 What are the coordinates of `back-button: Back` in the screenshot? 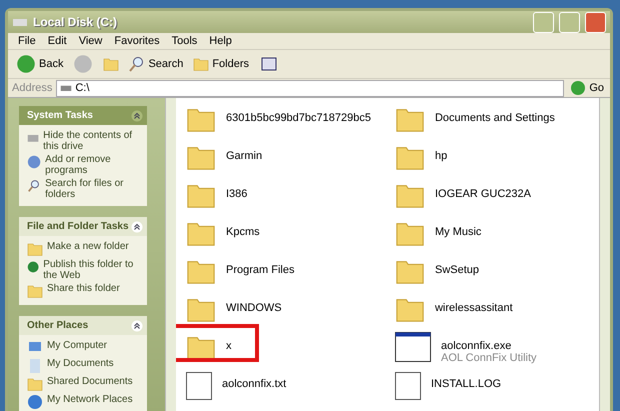 It's located at (40, 64).